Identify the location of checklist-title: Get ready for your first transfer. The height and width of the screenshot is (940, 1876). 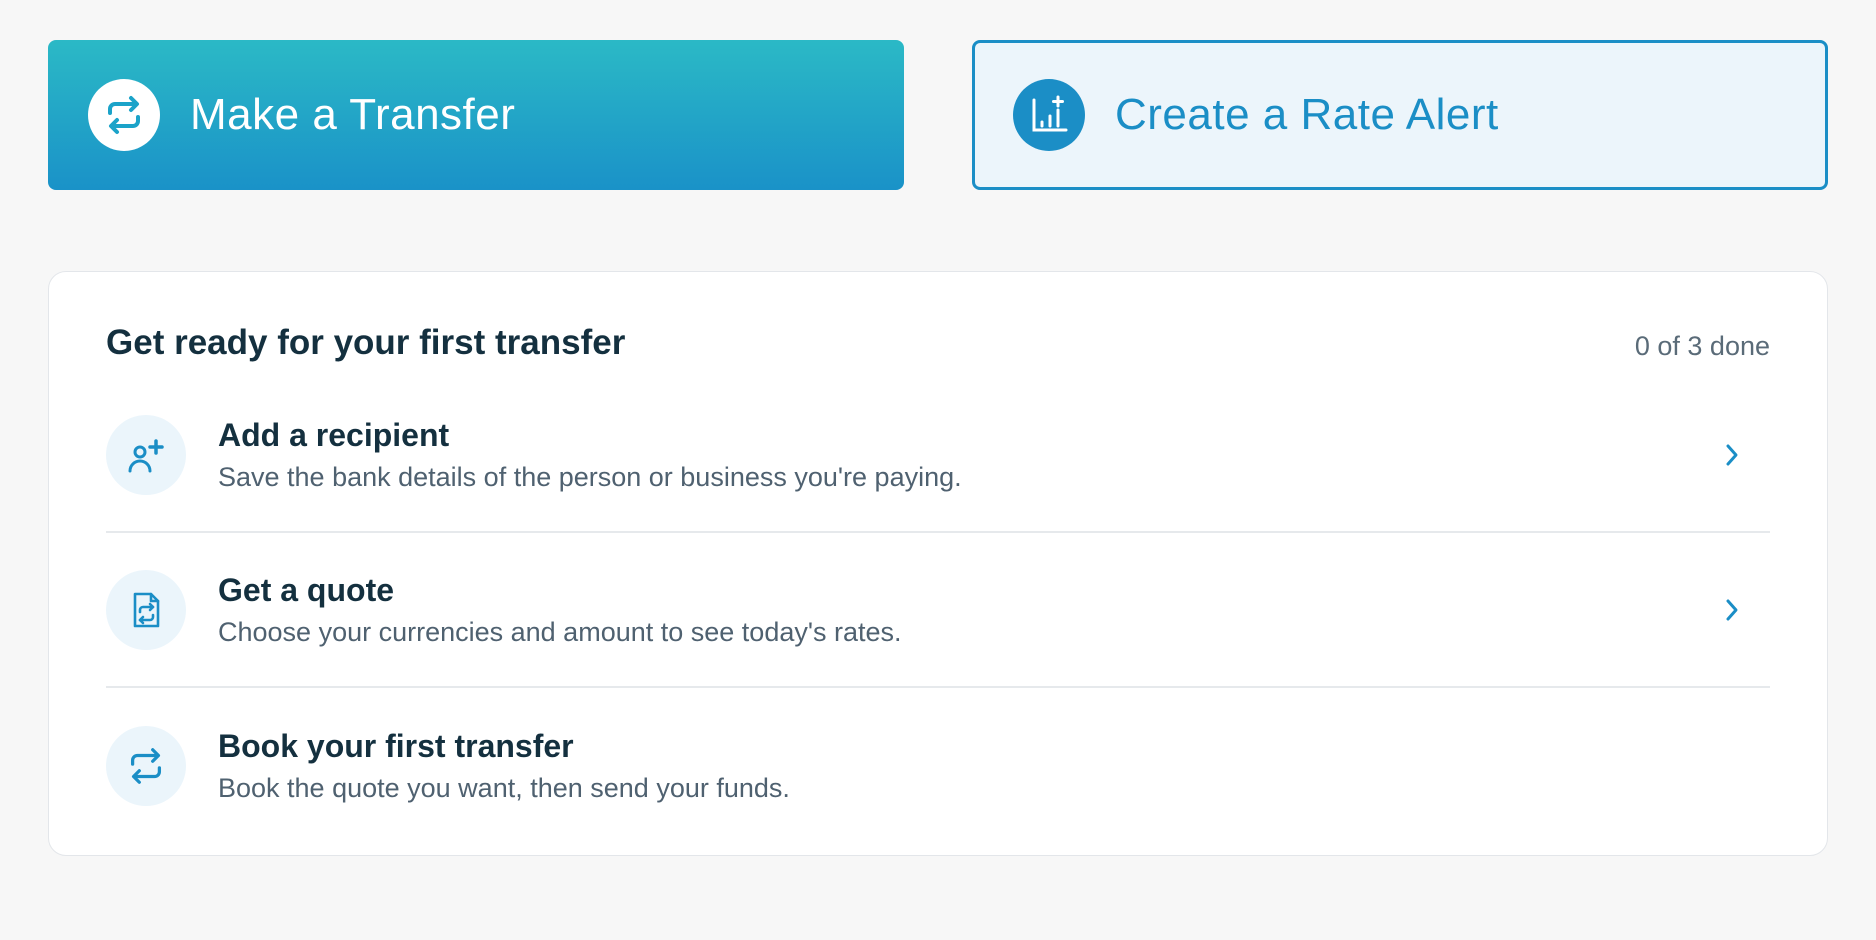
(366, 342).